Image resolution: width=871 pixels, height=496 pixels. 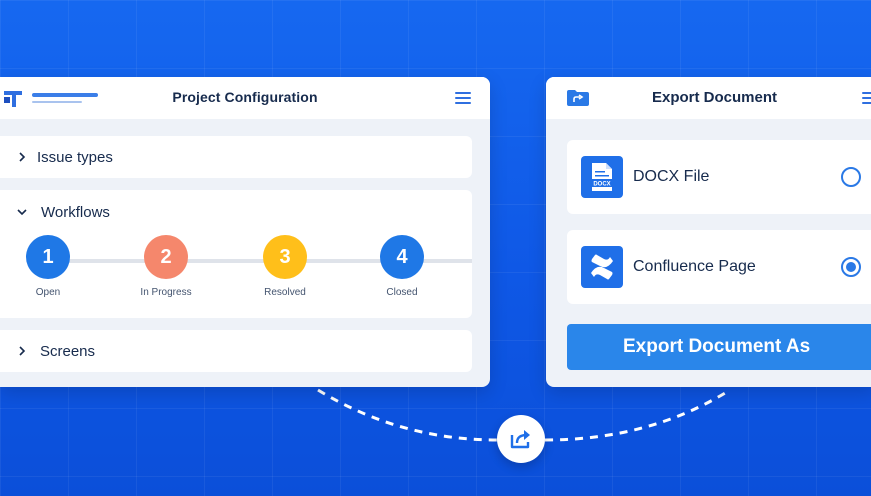 I want to click on step-label: Closed, so click(x=402, y=292).